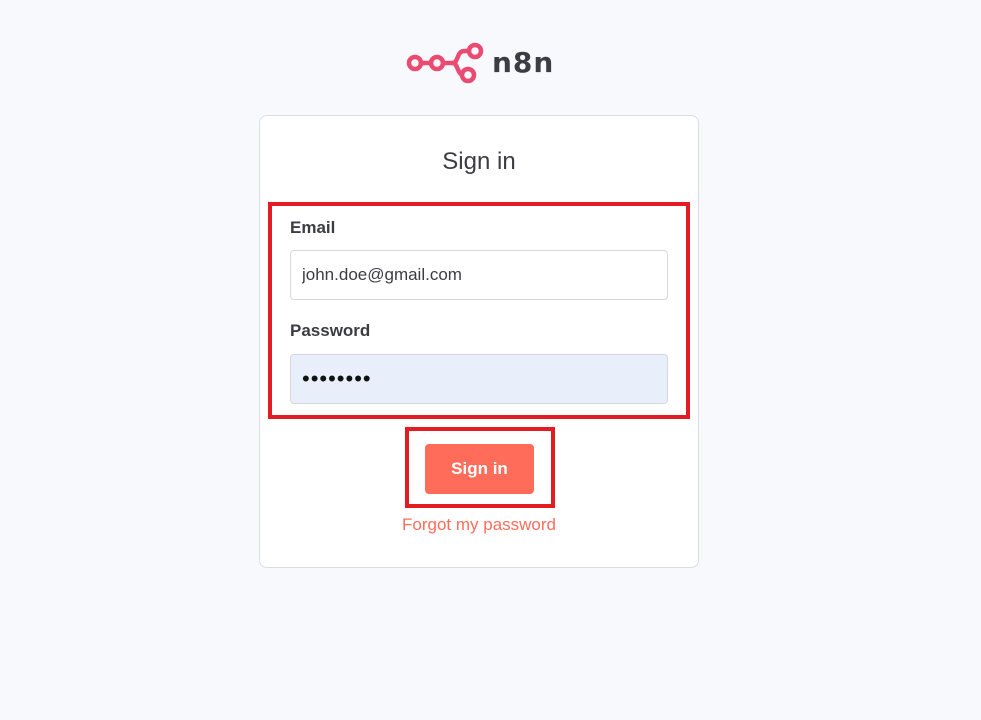 This screenshot has width=981, height=720. What do you see at coordinates (479, 275) in the screenshot?
I see `email-field` at bounding box center [479, 275].